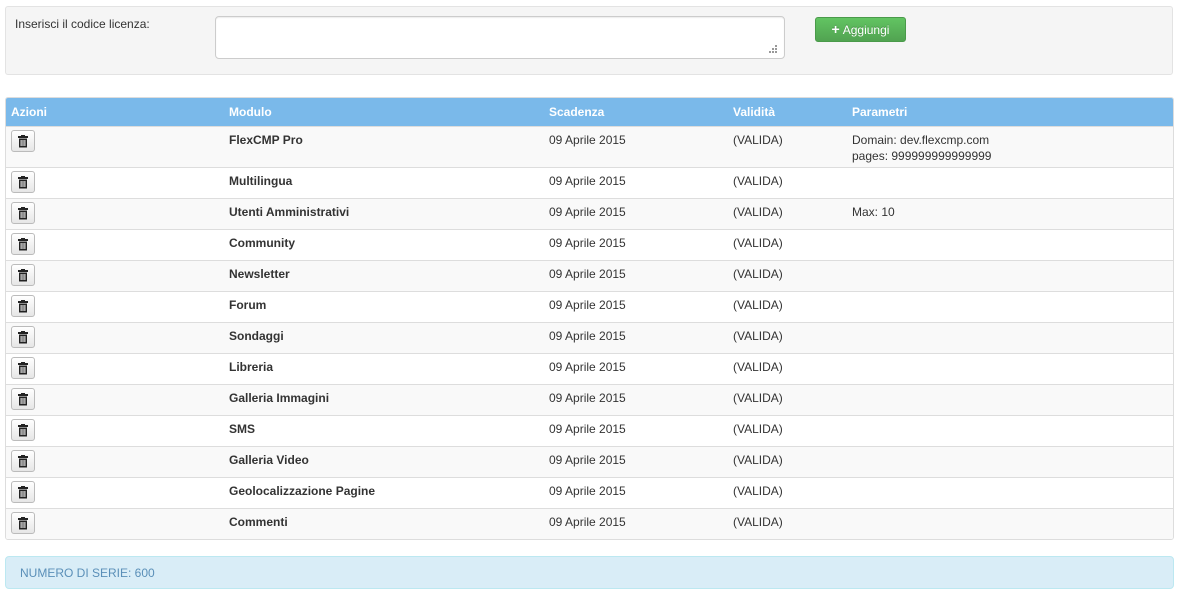 The width and height of the screenshot is (1180, 593). What do you see at coordinates (384, 400) in the screenshot?
I see `module-name: Galleria Immagini` at bounding box center [384, 400].